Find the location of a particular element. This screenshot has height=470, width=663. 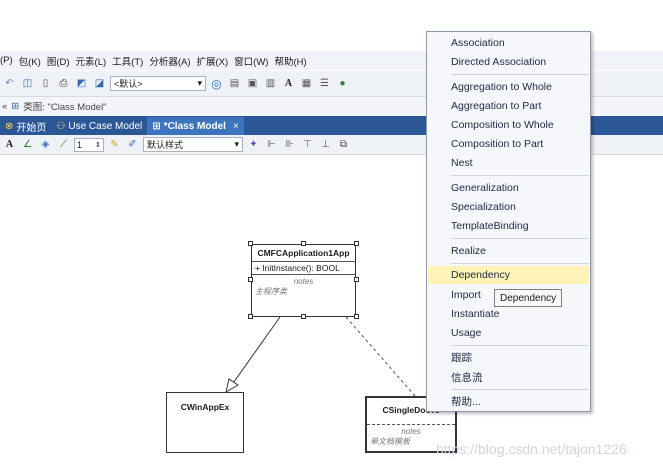

spinner-arrows-icon: ⇕ is located at coordinates (98, 145).